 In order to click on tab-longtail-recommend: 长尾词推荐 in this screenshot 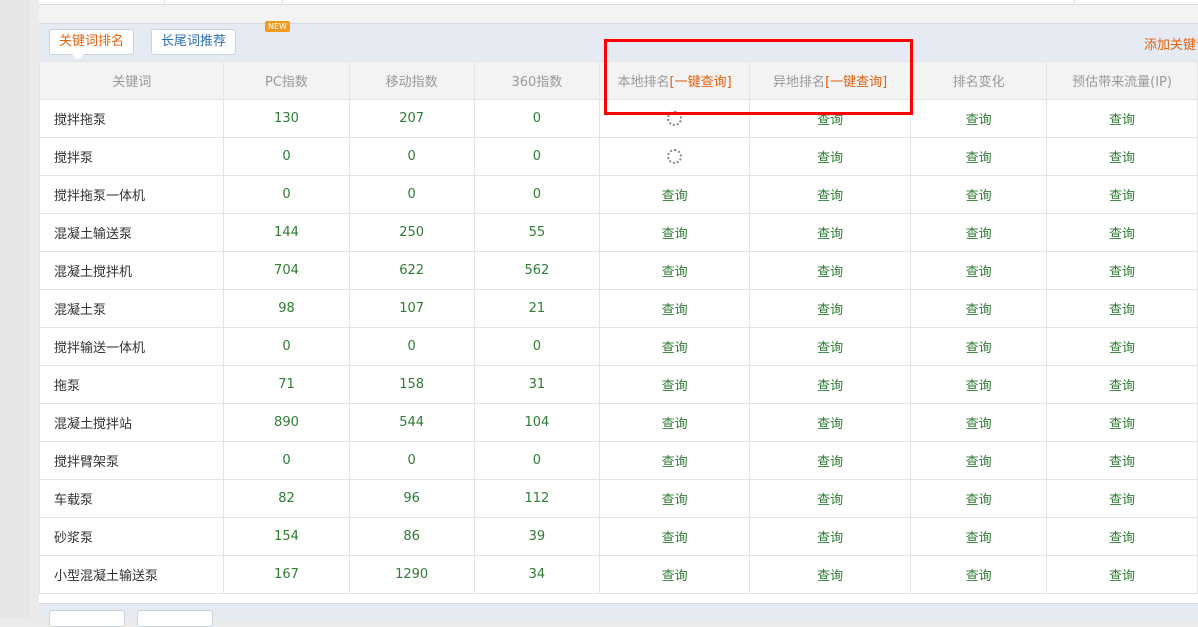, I will do `click(194, 42)`.